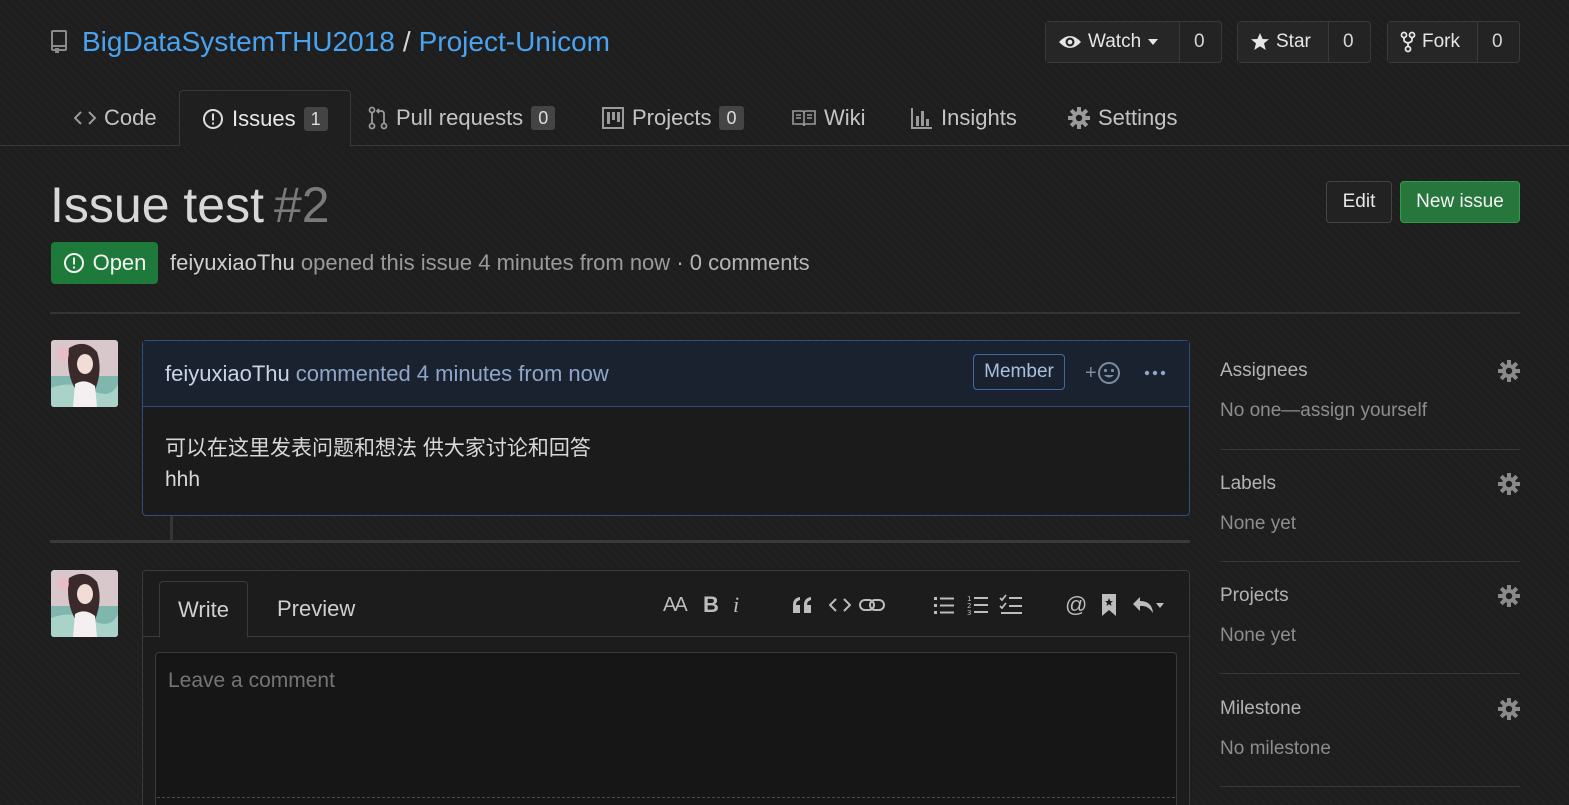  I want to click on issue-opened-text: opened this issue 4 minutes from now, so click(485, 262).